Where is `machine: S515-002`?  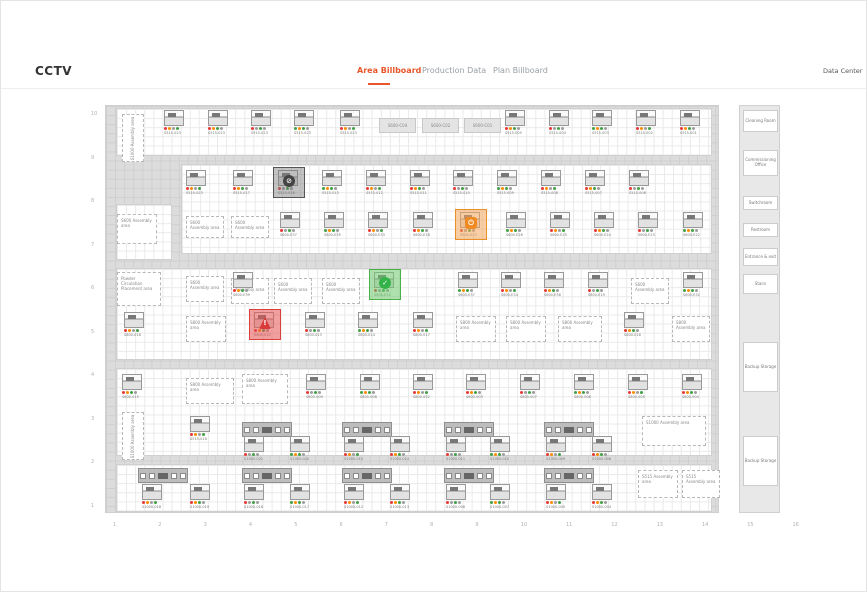 machine: S515-002 is located at coordinates (648, 122).